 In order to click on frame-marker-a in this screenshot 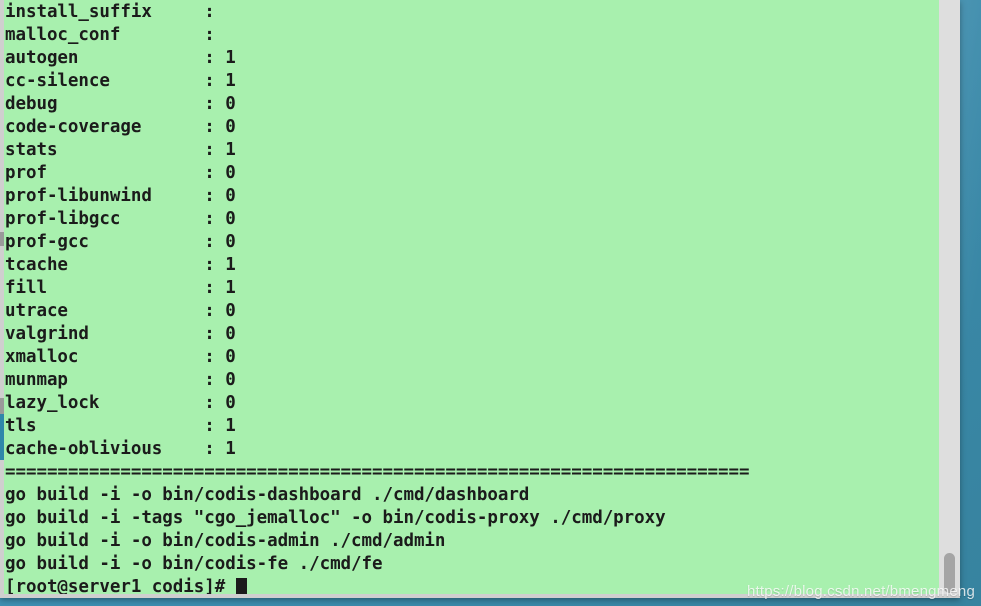, I will do `click(2, 239)`.